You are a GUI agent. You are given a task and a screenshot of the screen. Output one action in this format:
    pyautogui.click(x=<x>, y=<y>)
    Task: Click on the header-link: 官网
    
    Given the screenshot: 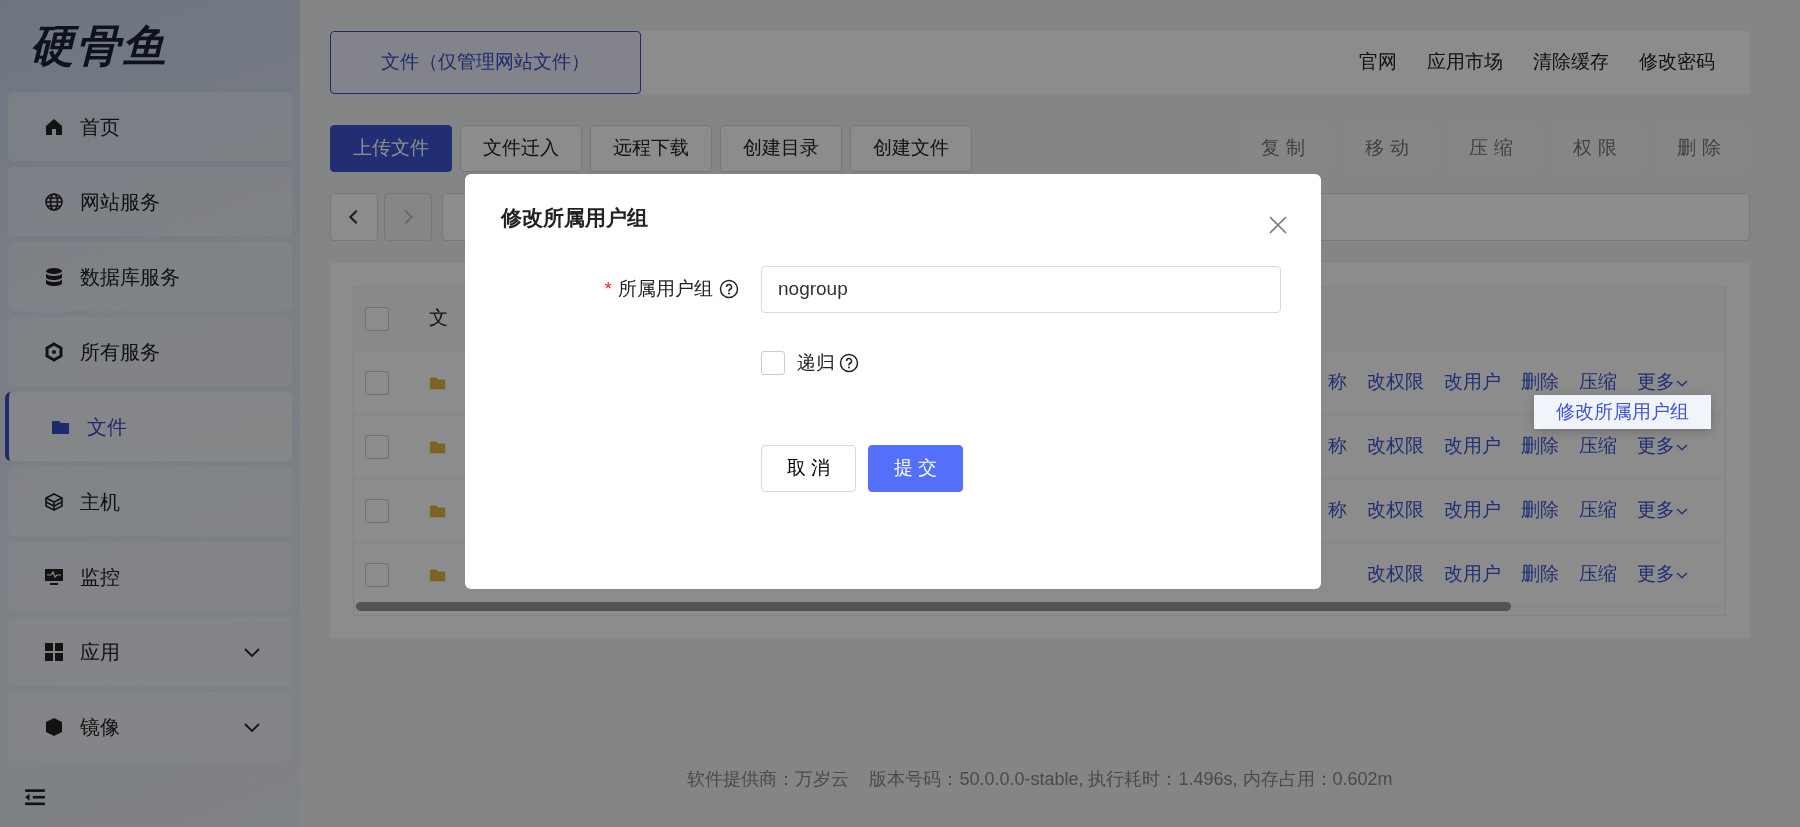 What is the action you would take?
    pyautogui.click(x=1378, y=62)
    